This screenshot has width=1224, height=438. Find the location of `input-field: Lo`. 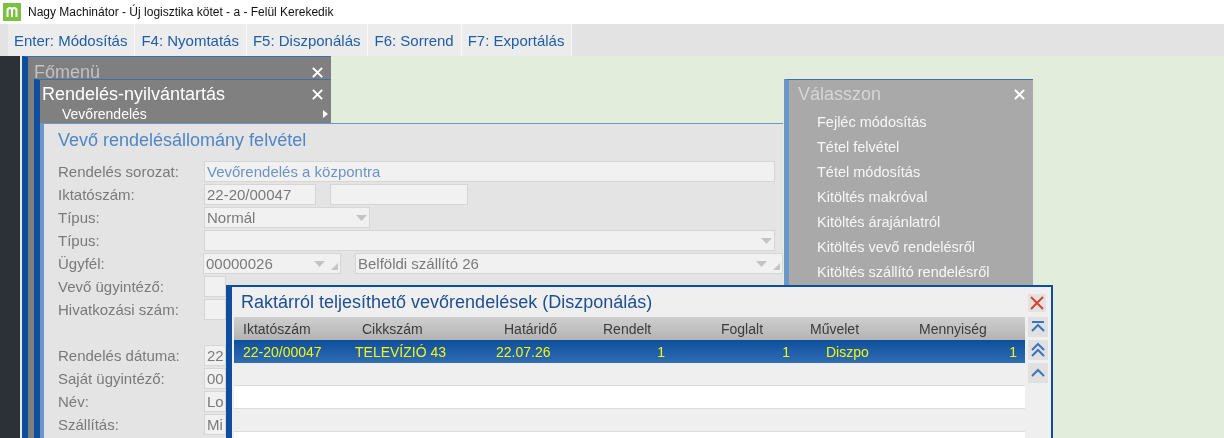

input-field: Lo is located at coordinates (215, 401).